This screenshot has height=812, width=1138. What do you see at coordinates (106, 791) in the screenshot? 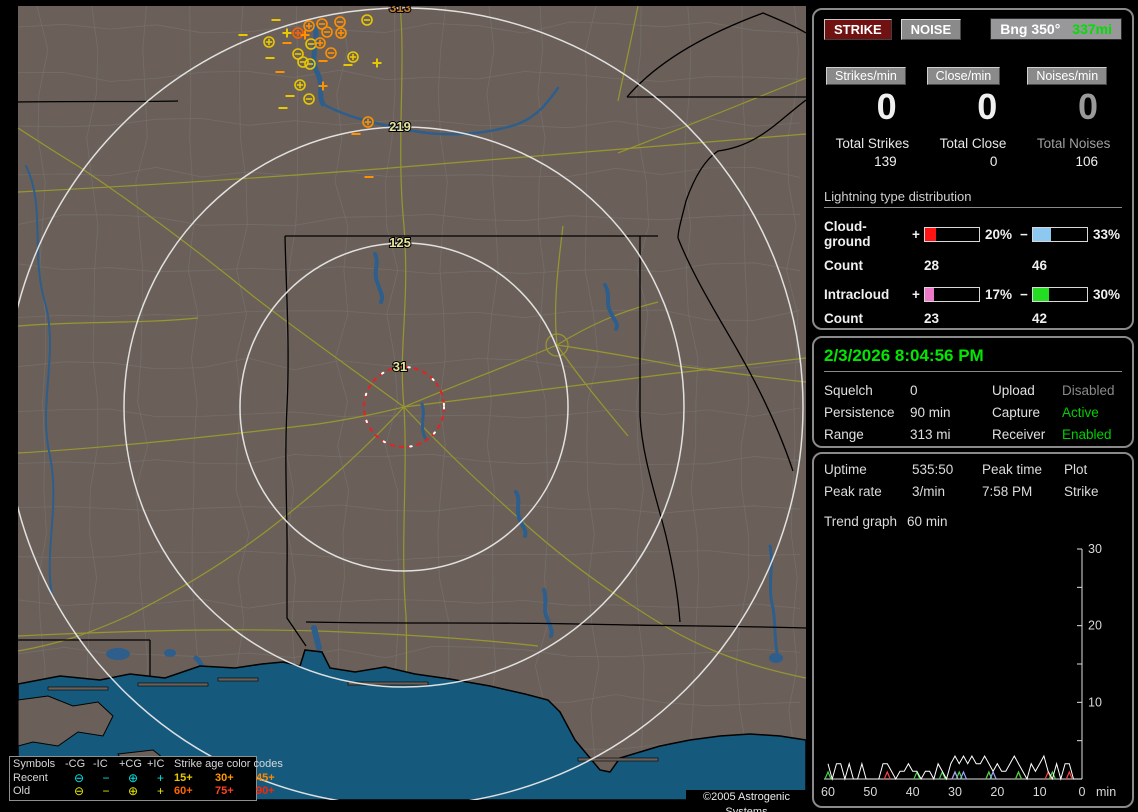
I see `ic-neg-old-icon: −` at bounding box center [106, 791].